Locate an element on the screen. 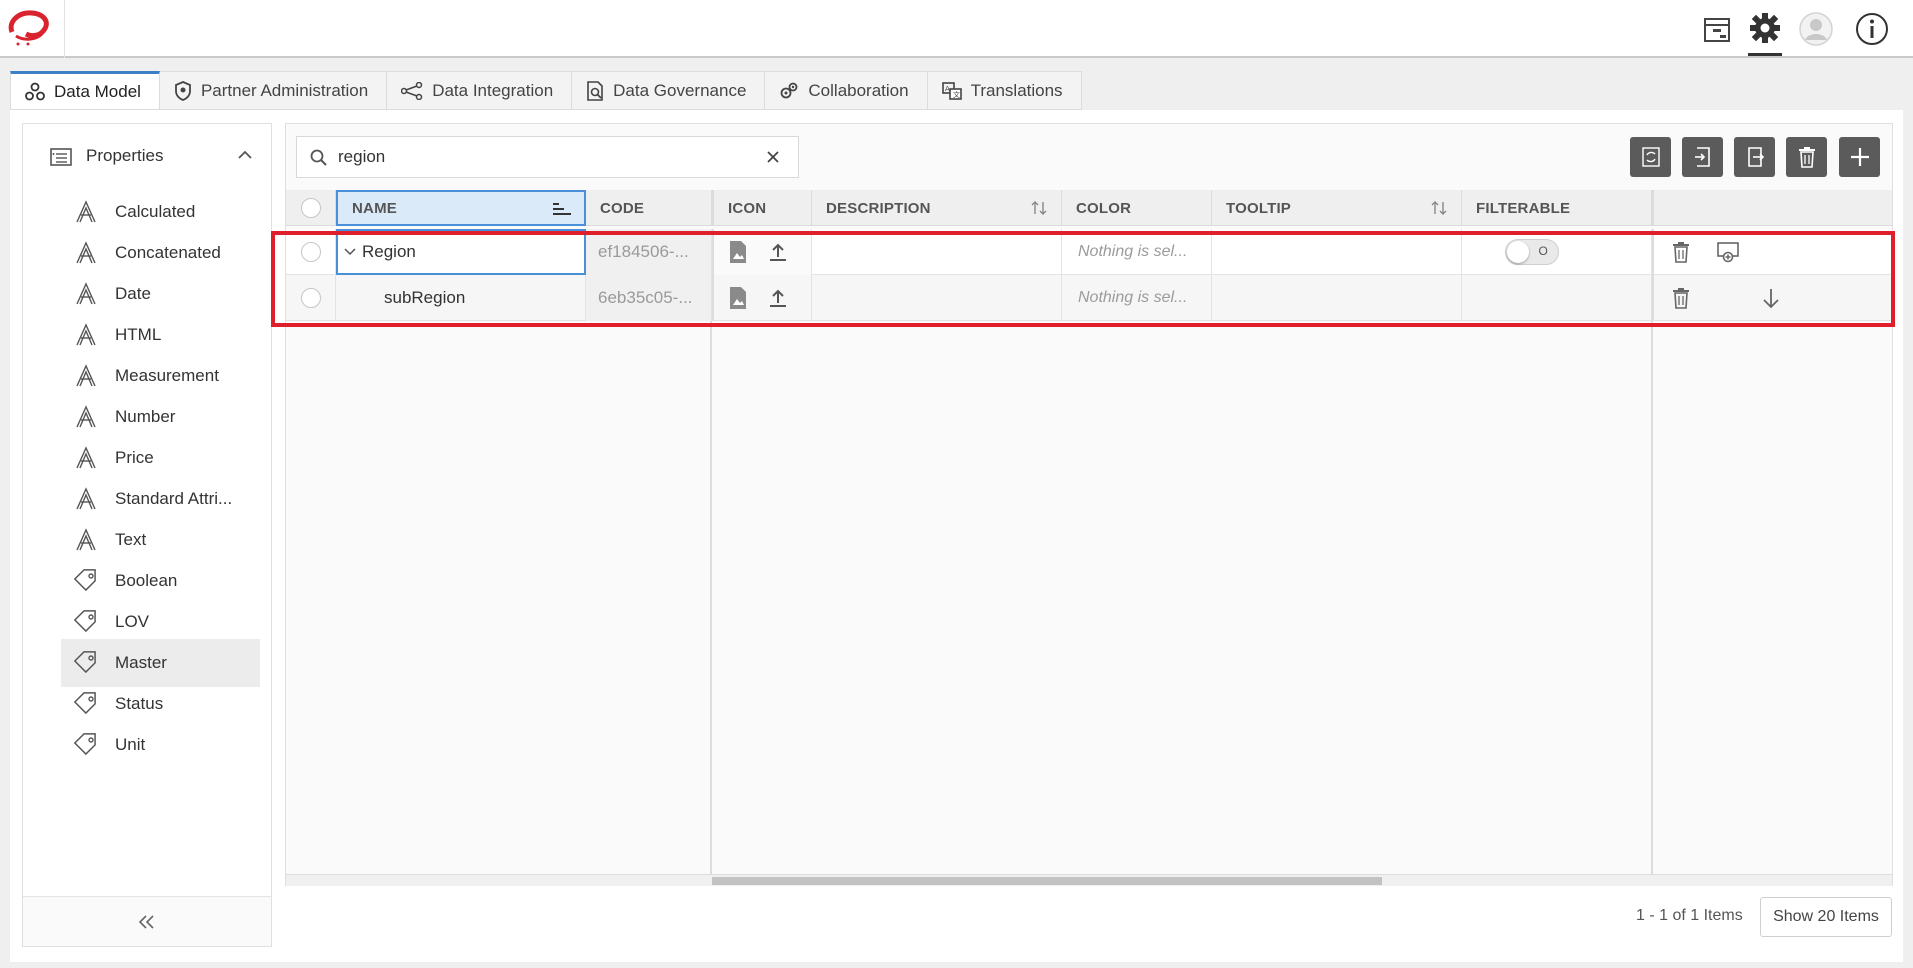  column-label: COLOR is located at coordinates (1104, 208).